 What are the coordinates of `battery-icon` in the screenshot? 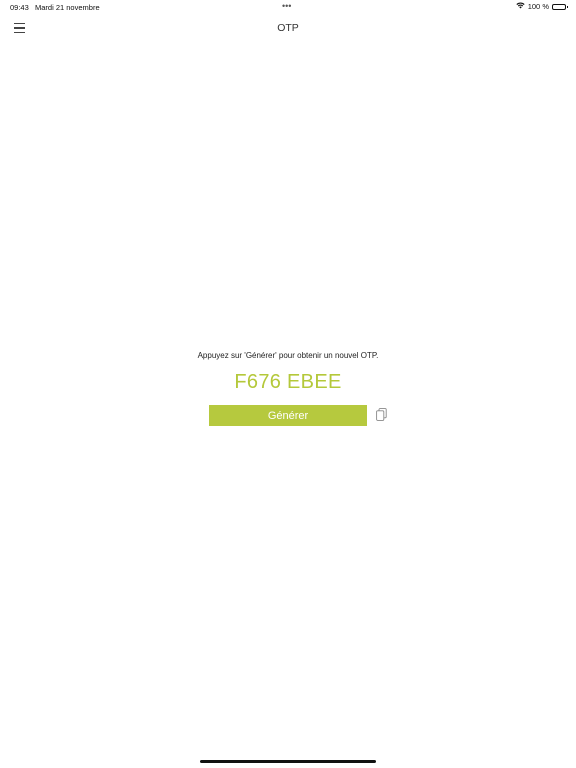 It's located at (560, 6).